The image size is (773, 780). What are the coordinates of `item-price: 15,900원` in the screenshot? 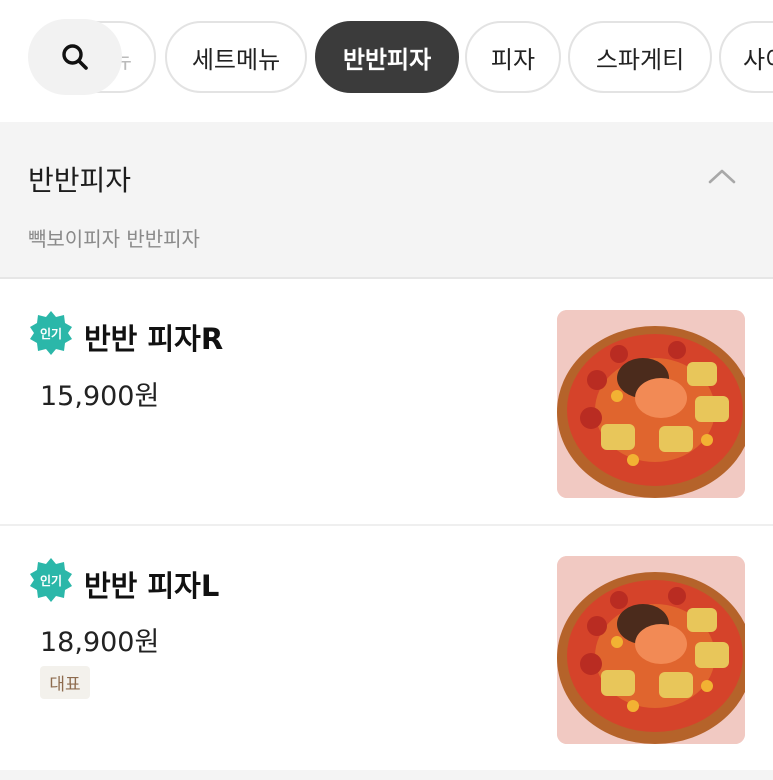 It's located at (100, 396).